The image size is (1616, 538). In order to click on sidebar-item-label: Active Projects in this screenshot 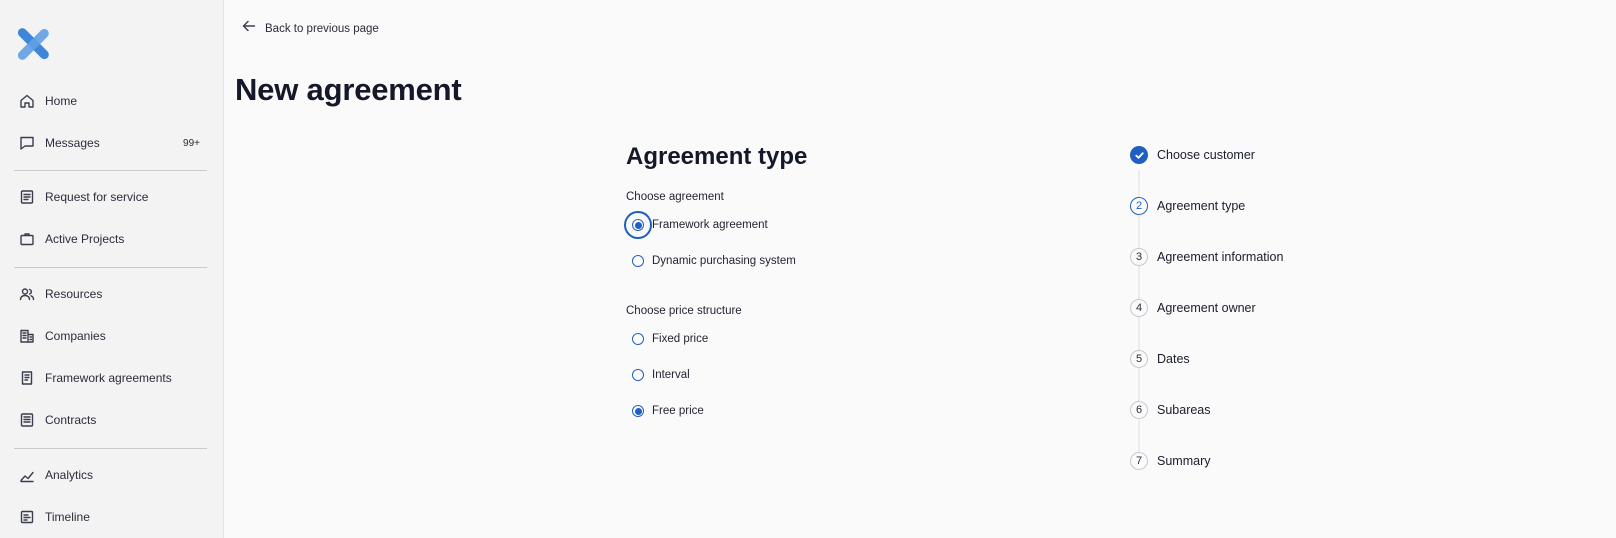, I will do `click(85, 239)`.